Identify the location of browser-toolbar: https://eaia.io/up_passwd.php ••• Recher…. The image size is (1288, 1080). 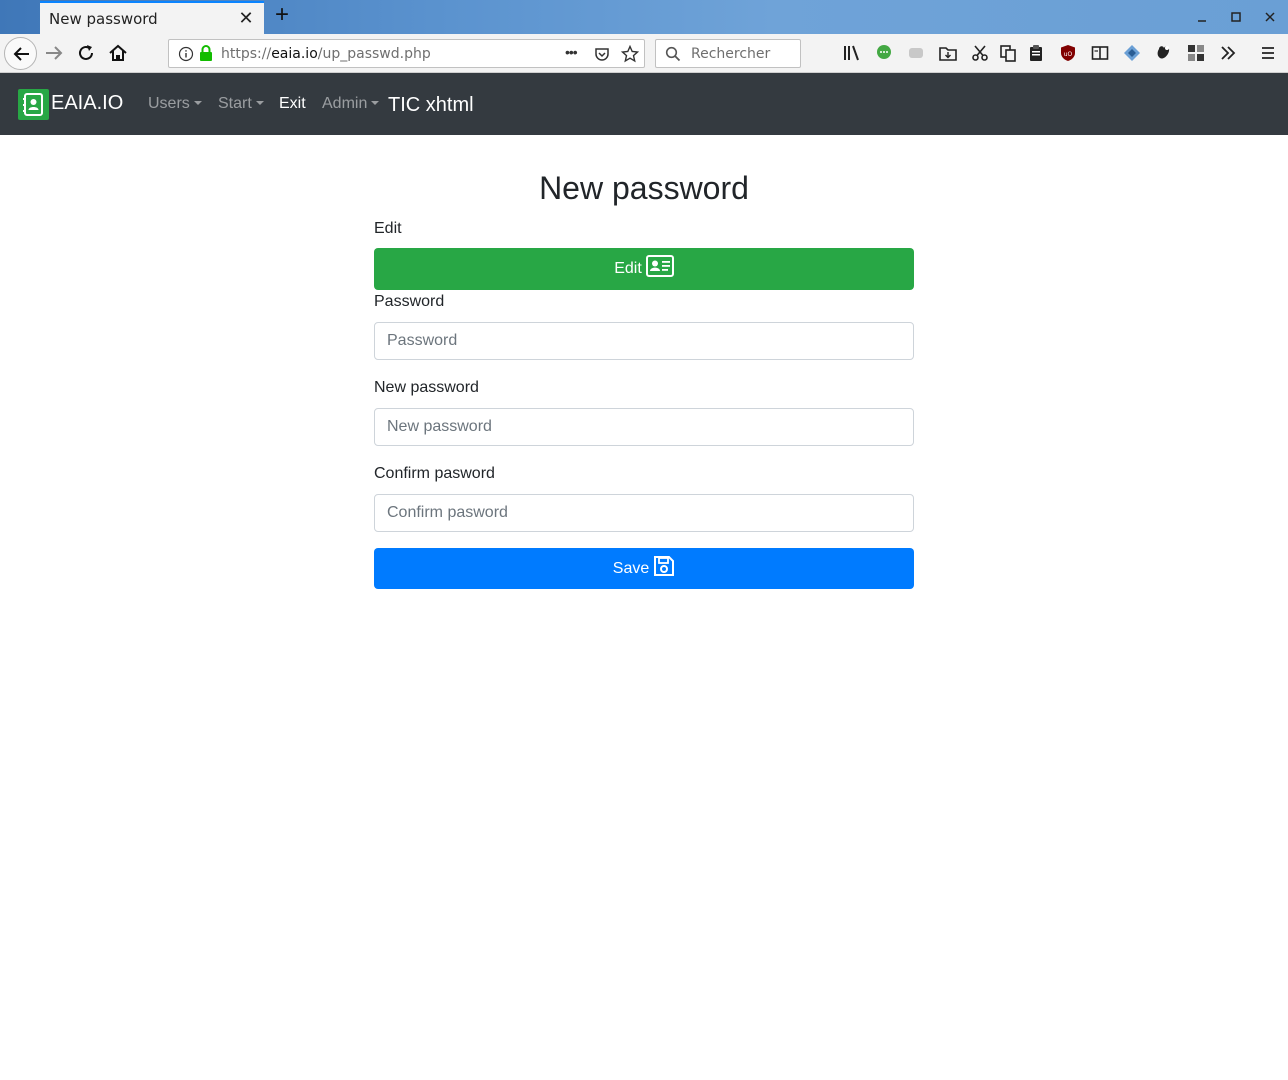
(644, 53).